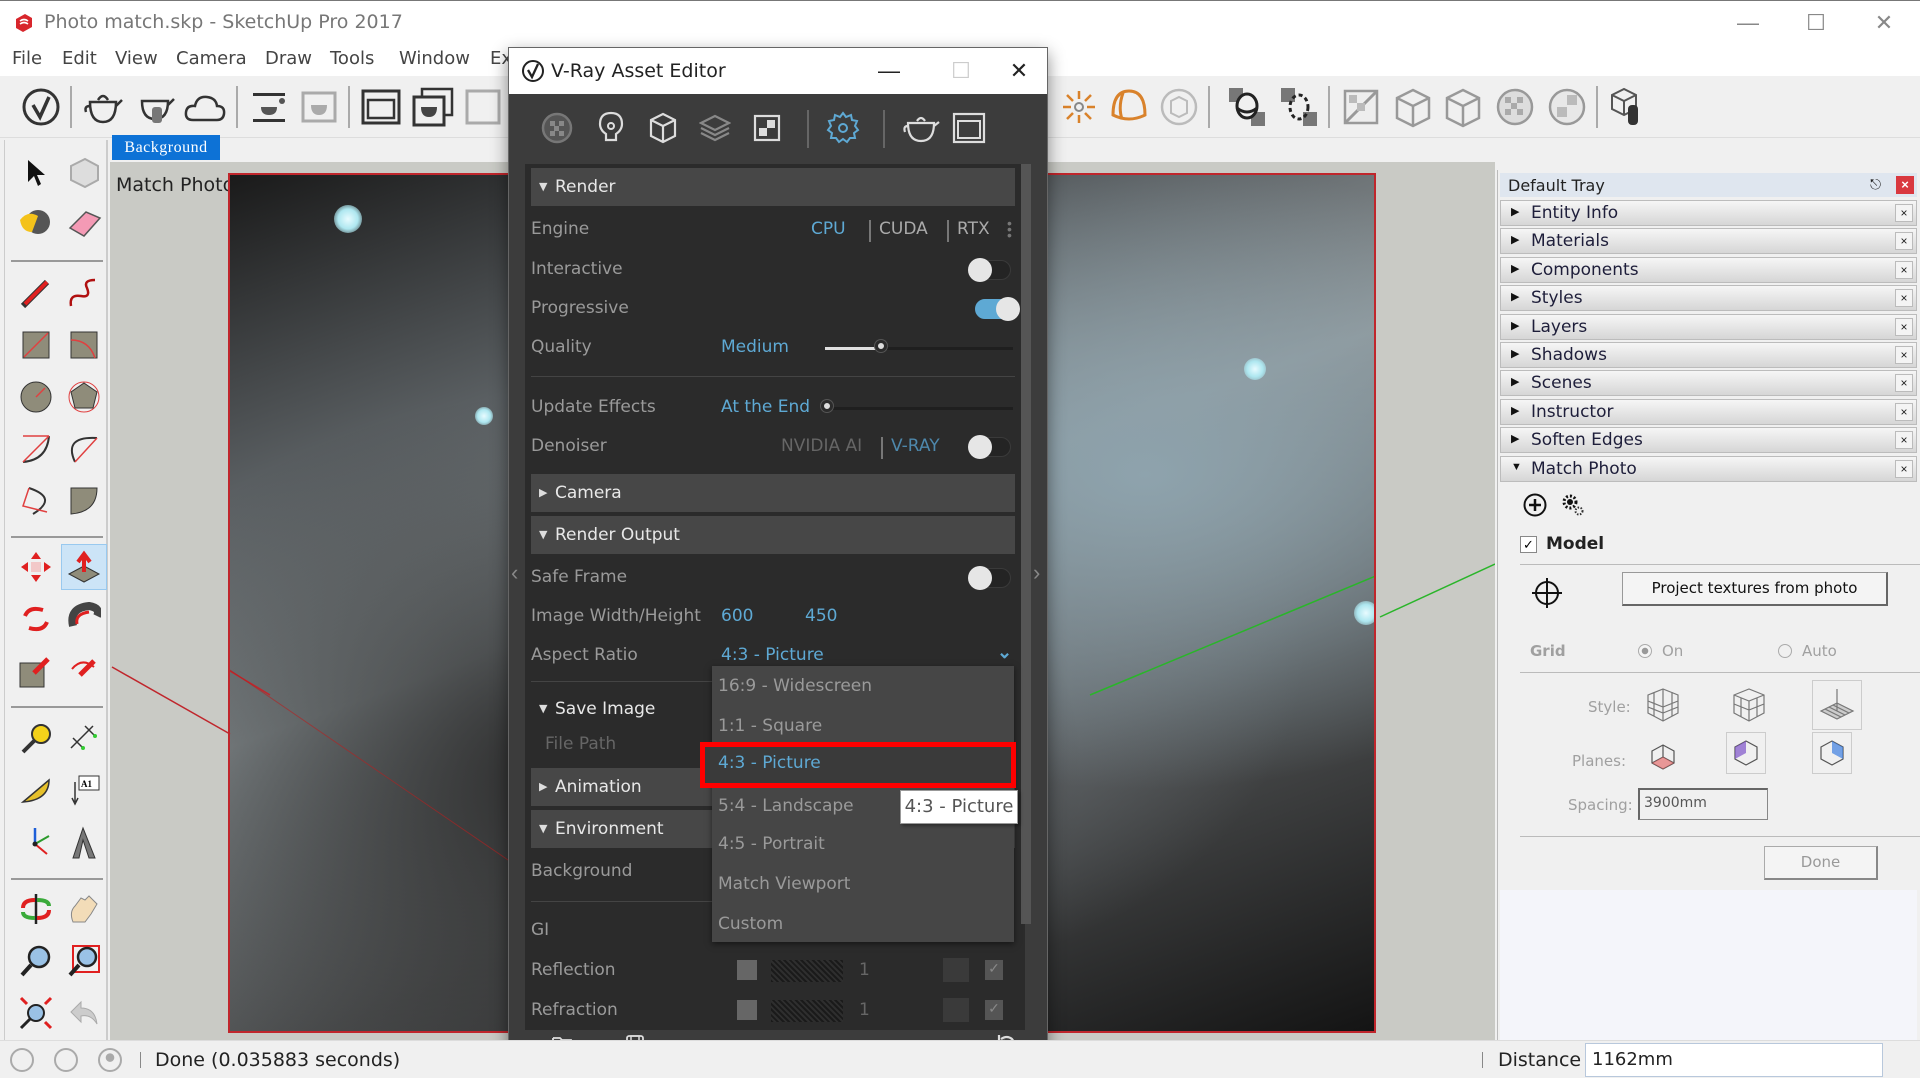 Image resolution: width=1920 pixels, height=1078 pixels. Describe the element at coordinates (903, 229) in the screenshot. I see `engine-cuda-option: CUDA` at that location.